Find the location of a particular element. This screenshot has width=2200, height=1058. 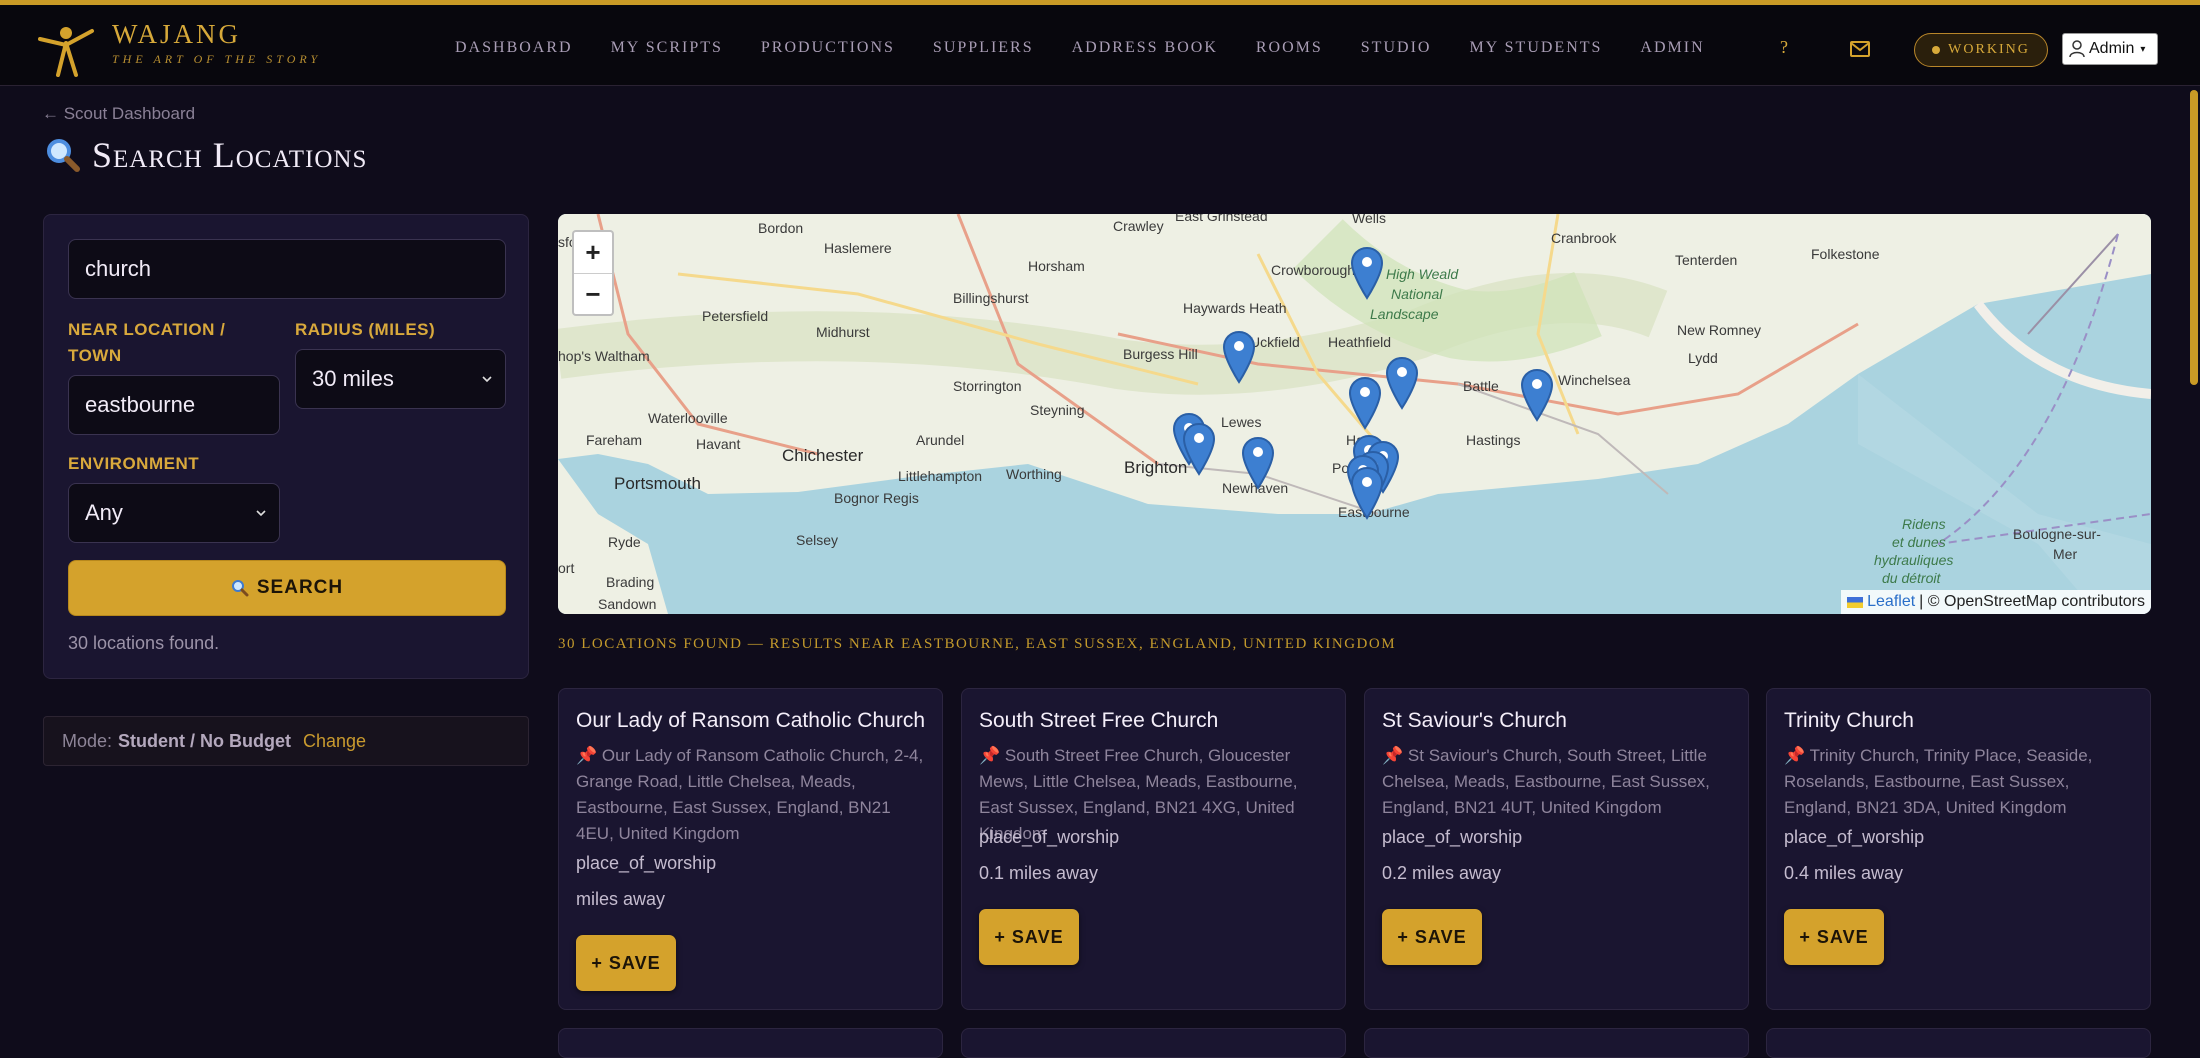

zoom-controls: + − is located at coordinates (593, 273).